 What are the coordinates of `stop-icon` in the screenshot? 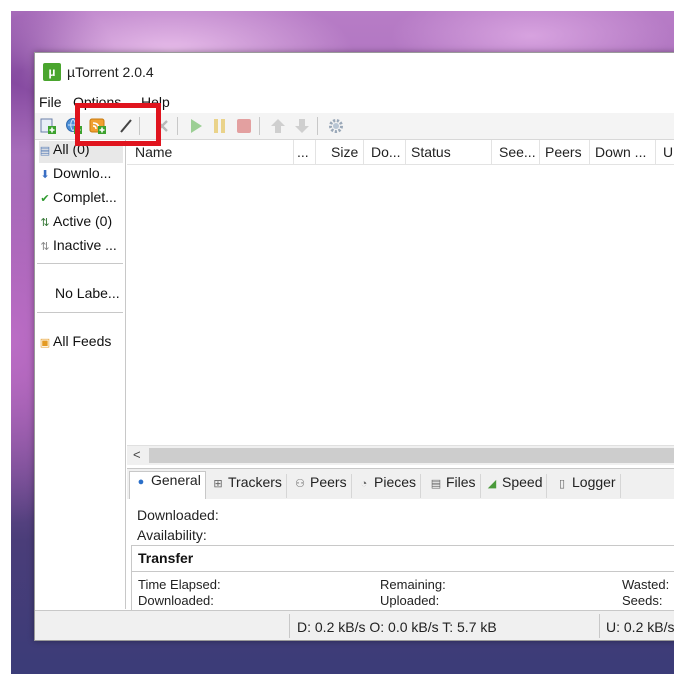 It's located at (244, 126).